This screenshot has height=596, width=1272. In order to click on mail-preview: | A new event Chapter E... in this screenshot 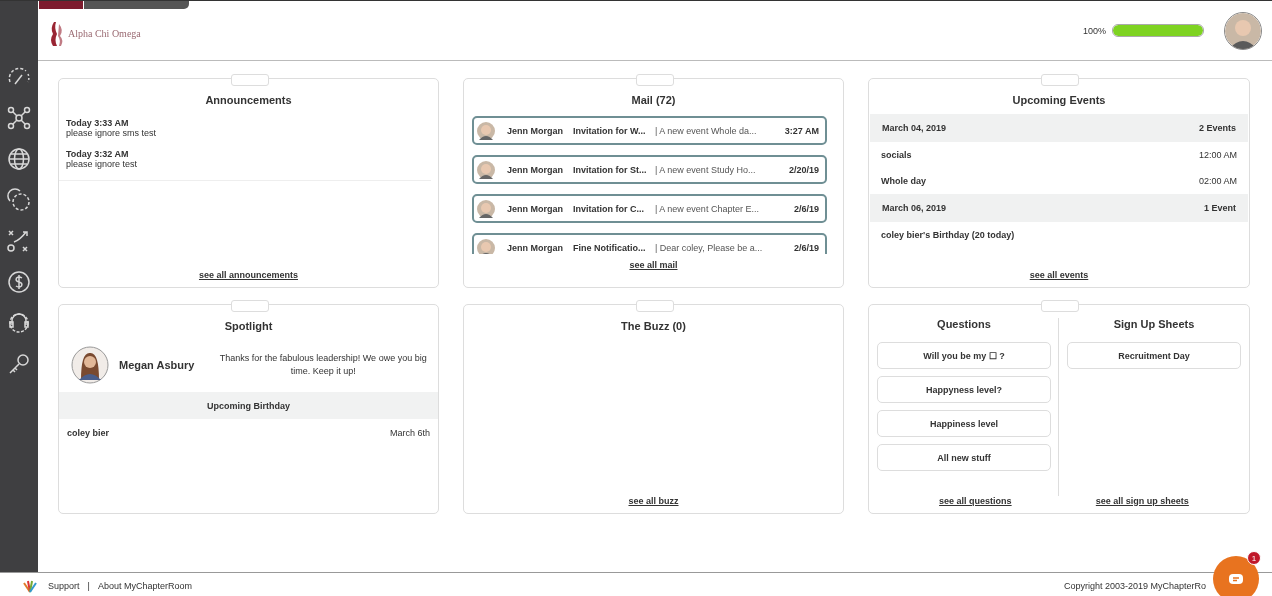, I will do `click(707, 208)`.